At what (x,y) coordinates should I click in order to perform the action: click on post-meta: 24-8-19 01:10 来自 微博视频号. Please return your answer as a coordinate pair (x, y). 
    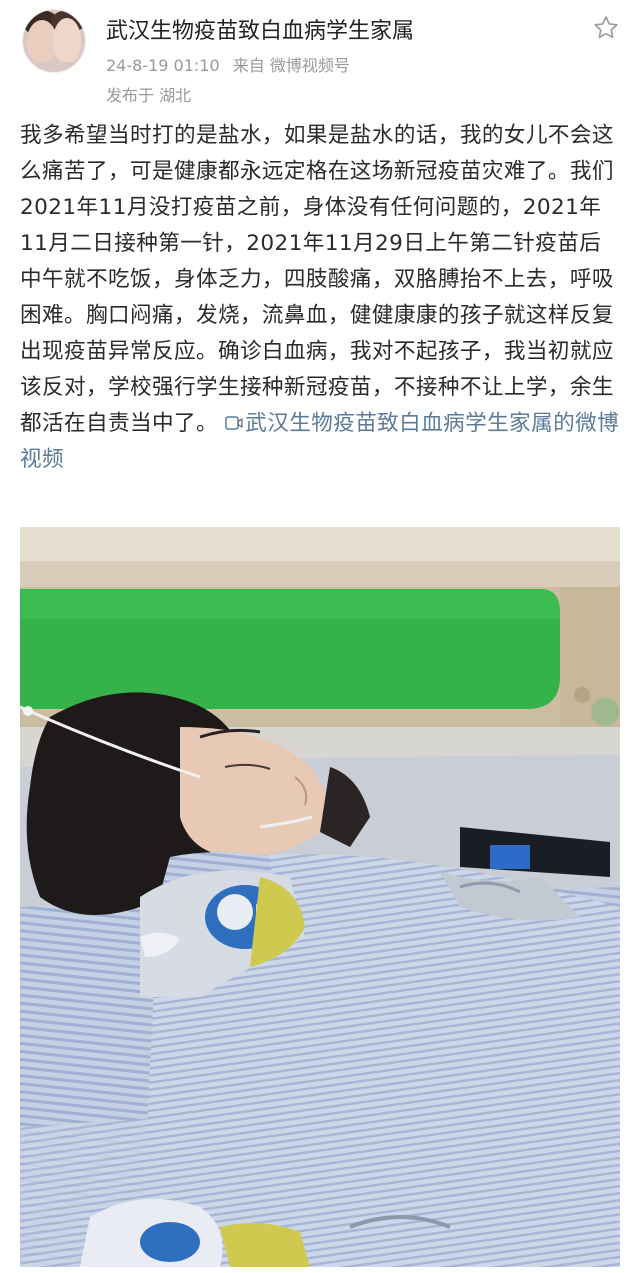
    Looking at the image, I should click on (228, 64).